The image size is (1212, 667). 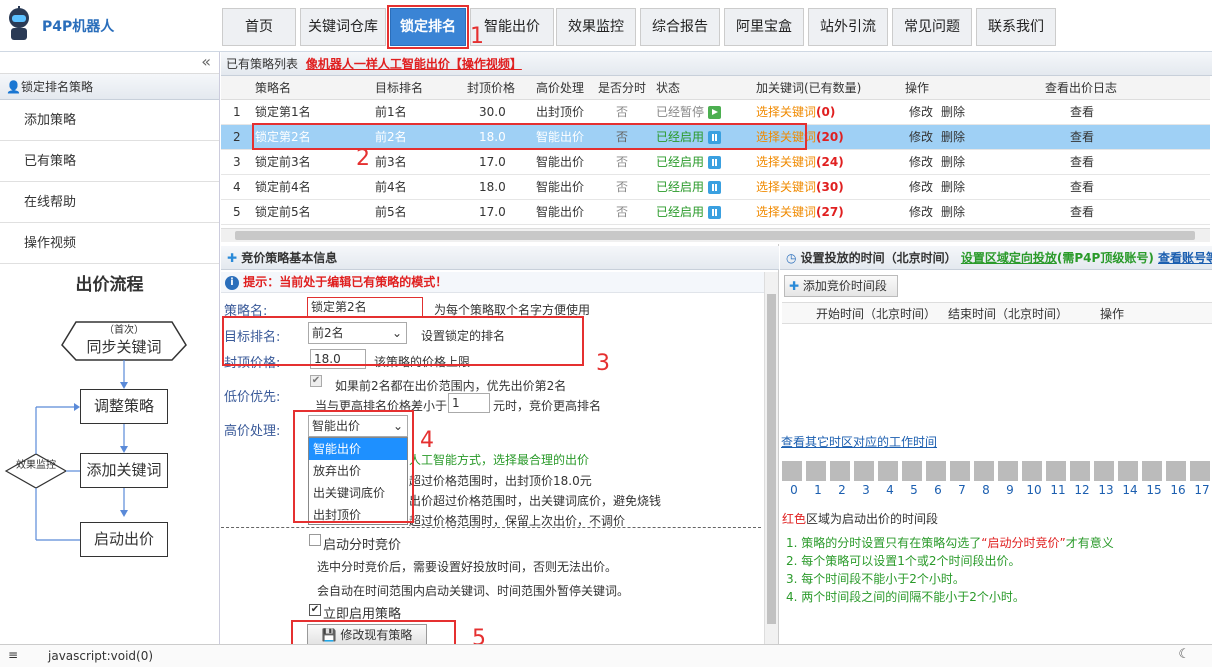 I want to click on row-high: 智能出价, so click(x=560, y=187).